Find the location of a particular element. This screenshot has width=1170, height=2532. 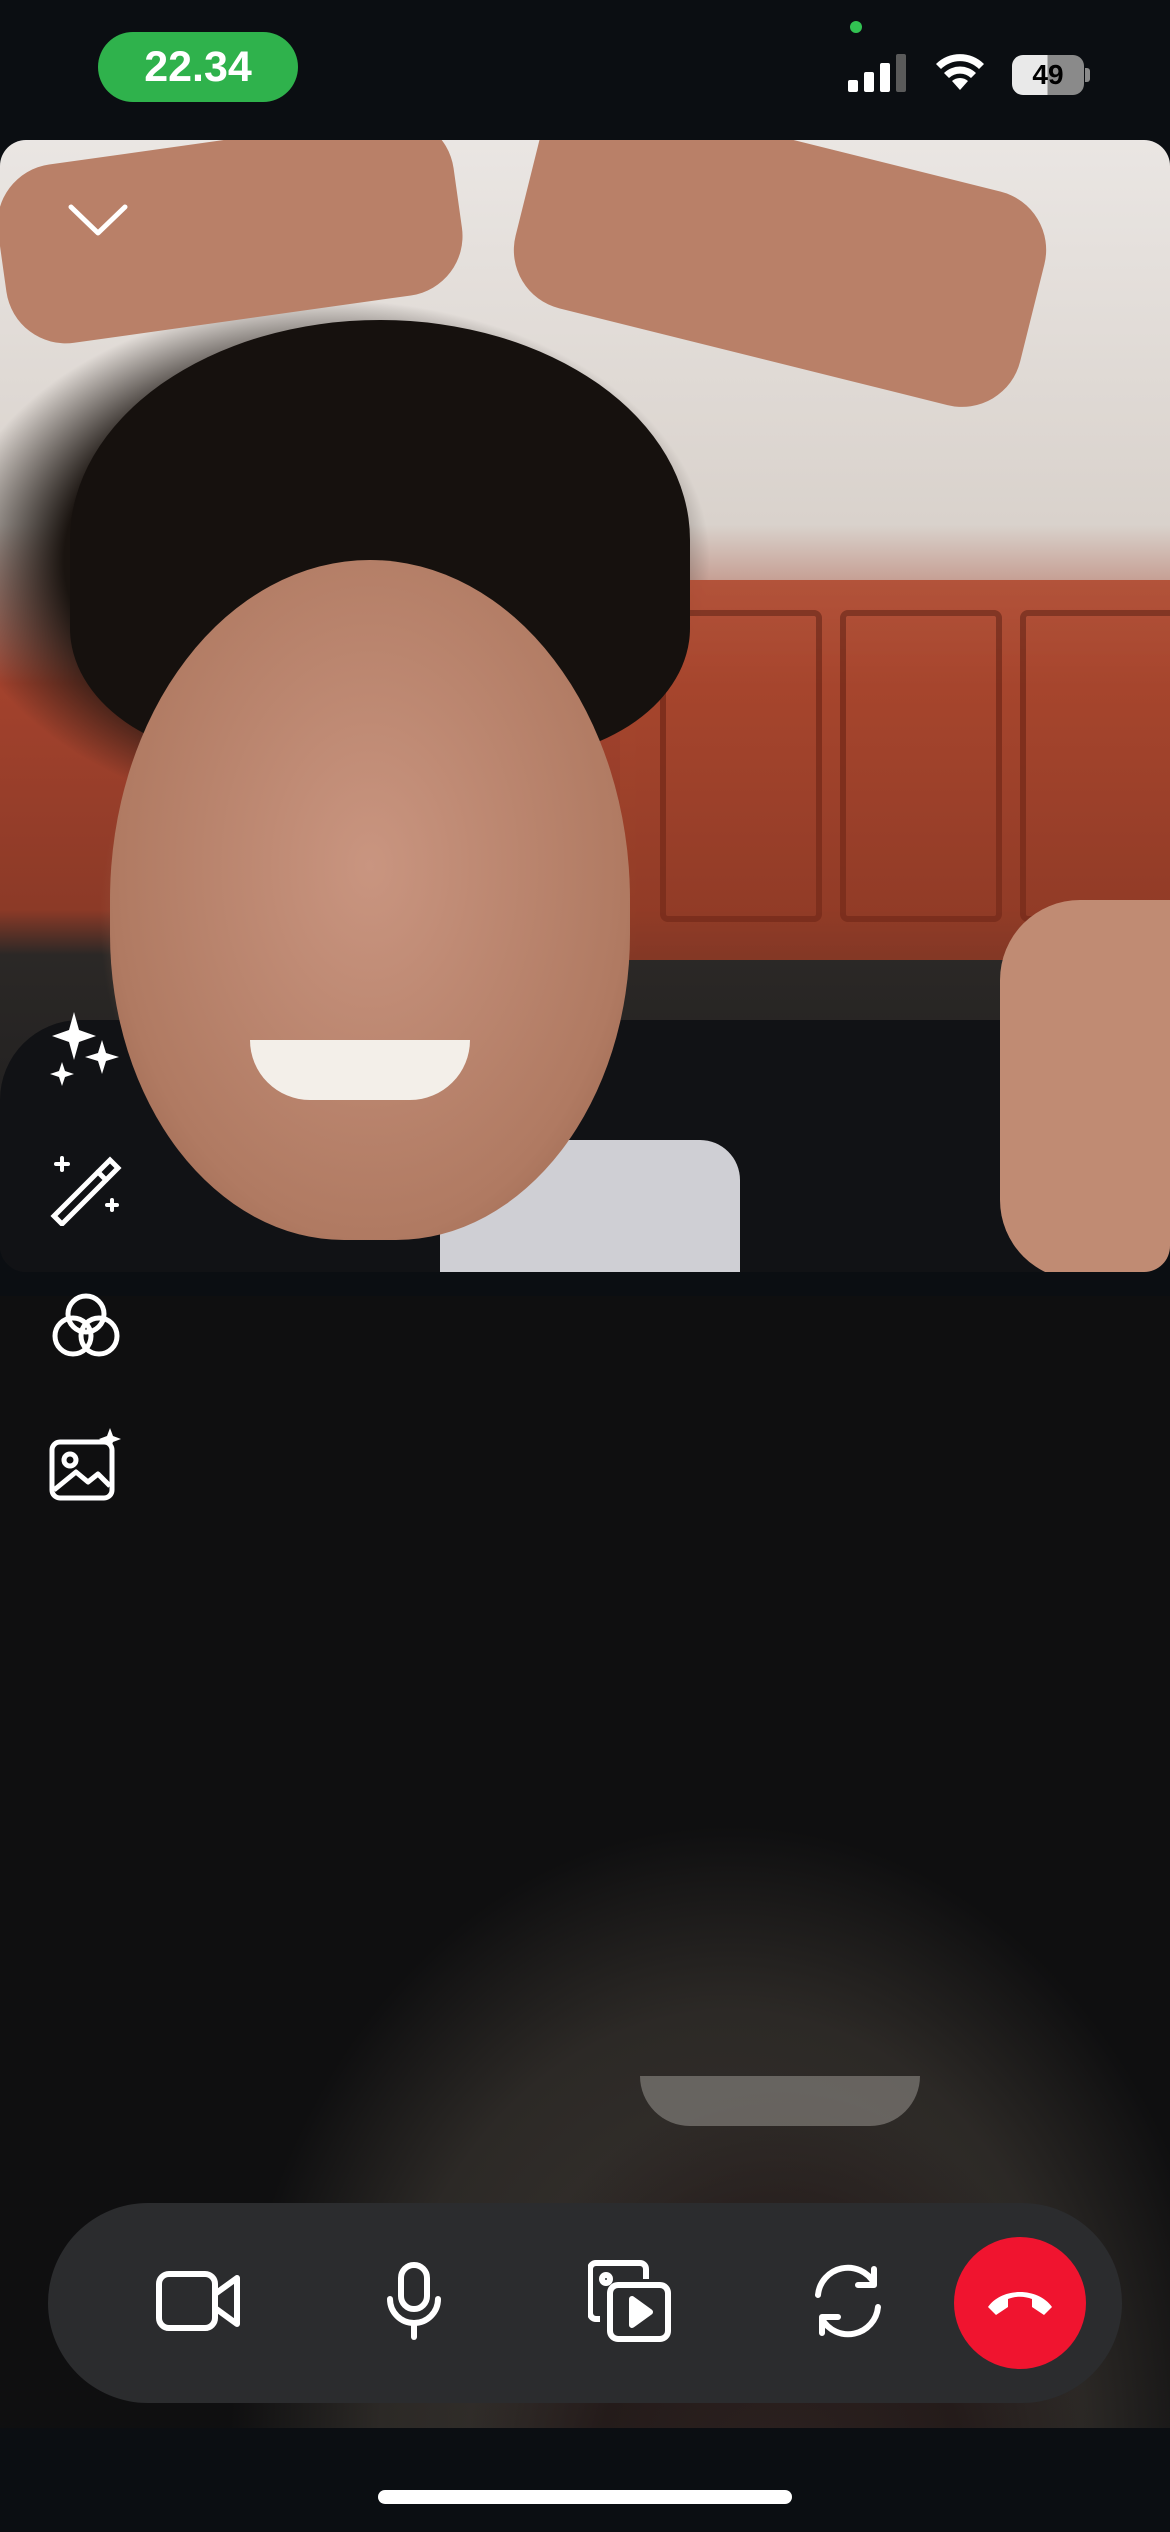

sparkles-icon is located at coordinates (86, 1050).